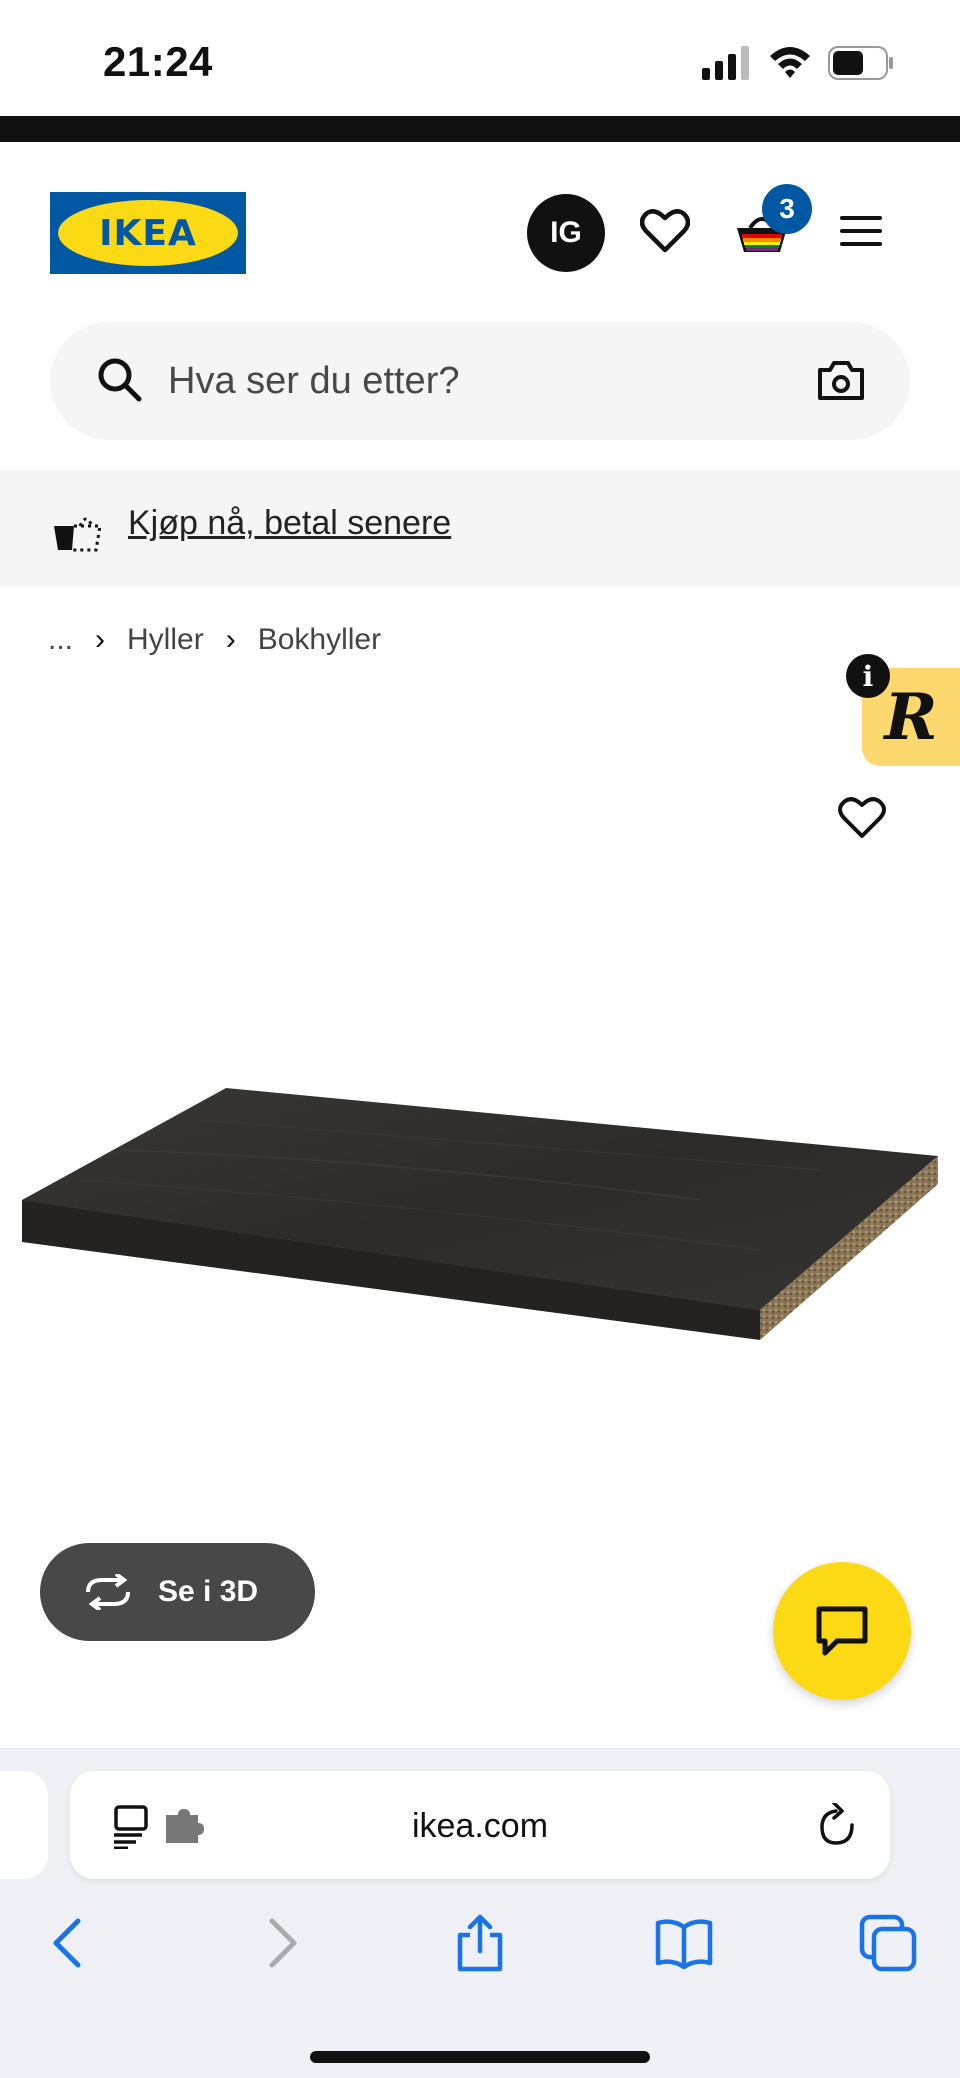 This screenshot has height=2078, width=960. What do you see at coordinates (787, 209) in the screenshot?
I see `cart-count-badge: 3` at bounding box center [787, 209].